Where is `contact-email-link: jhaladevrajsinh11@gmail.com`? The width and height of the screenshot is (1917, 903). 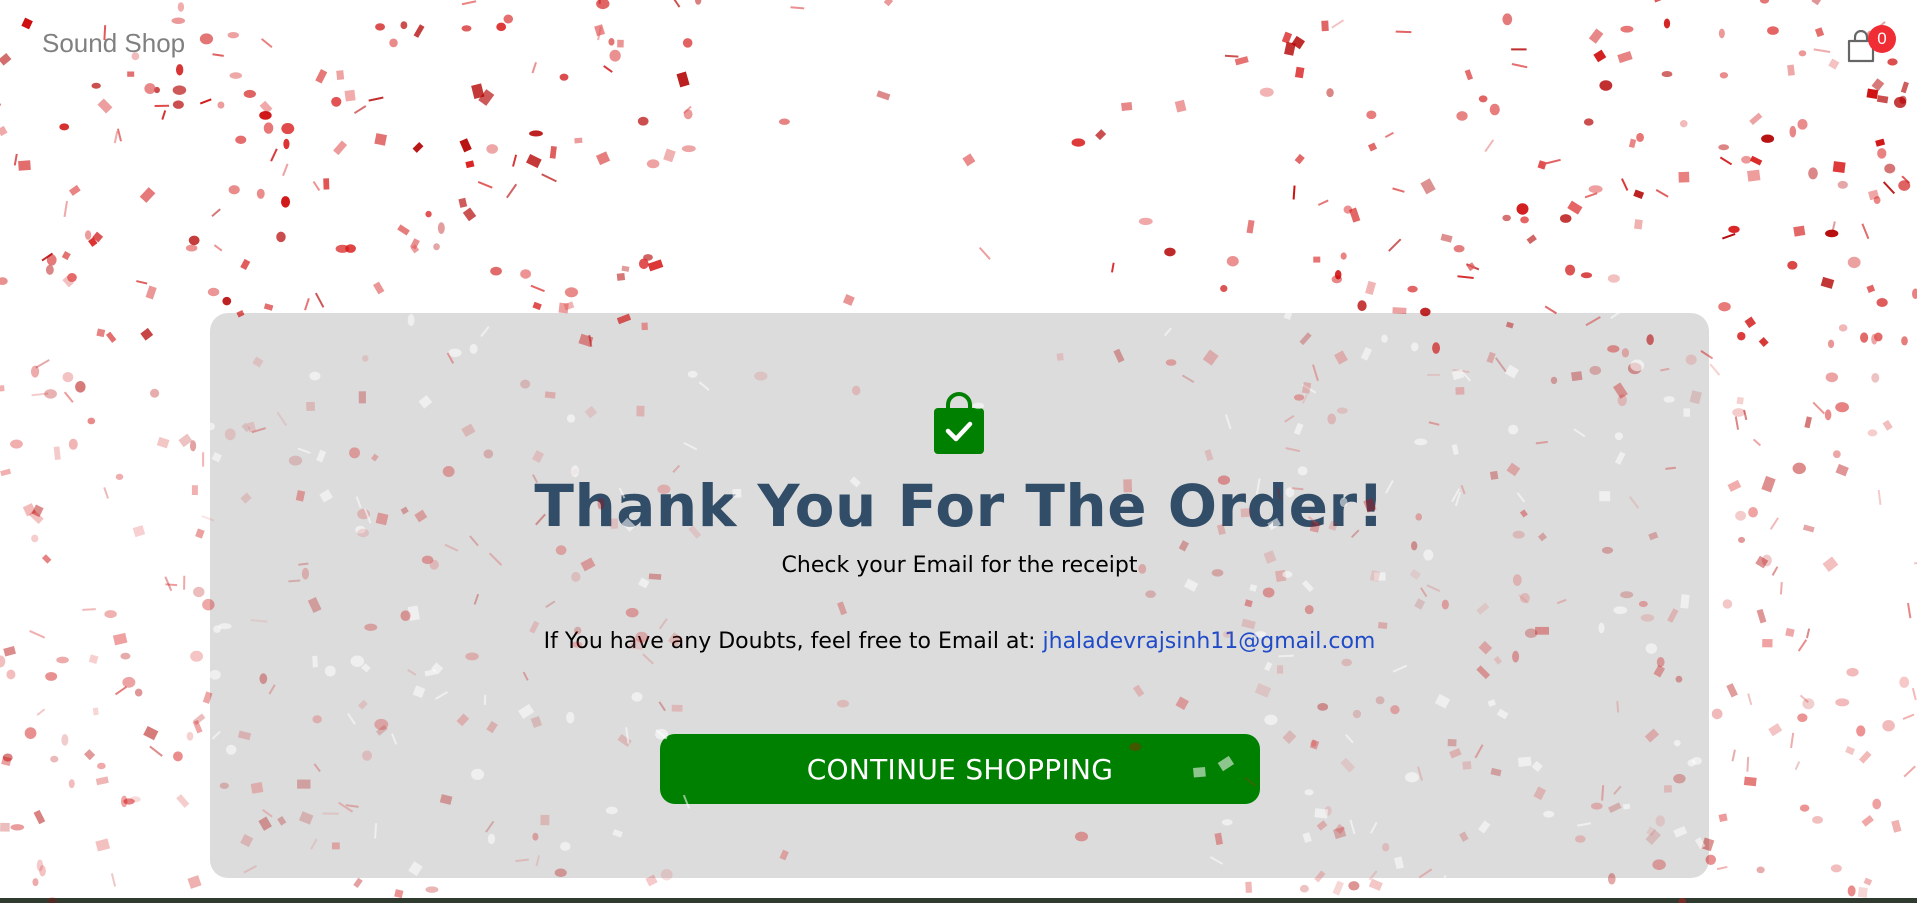
contact-email-link: jhaladevrajsinh11@gmail.com is located at coordinates (1209, 641).